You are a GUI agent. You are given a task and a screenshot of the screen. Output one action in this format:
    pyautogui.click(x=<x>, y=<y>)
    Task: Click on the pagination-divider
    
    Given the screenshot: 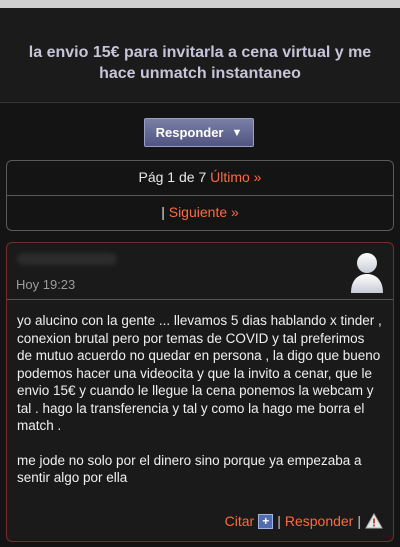 What is the action you would take?
    pyautogui.click(x=200, y=195)
    